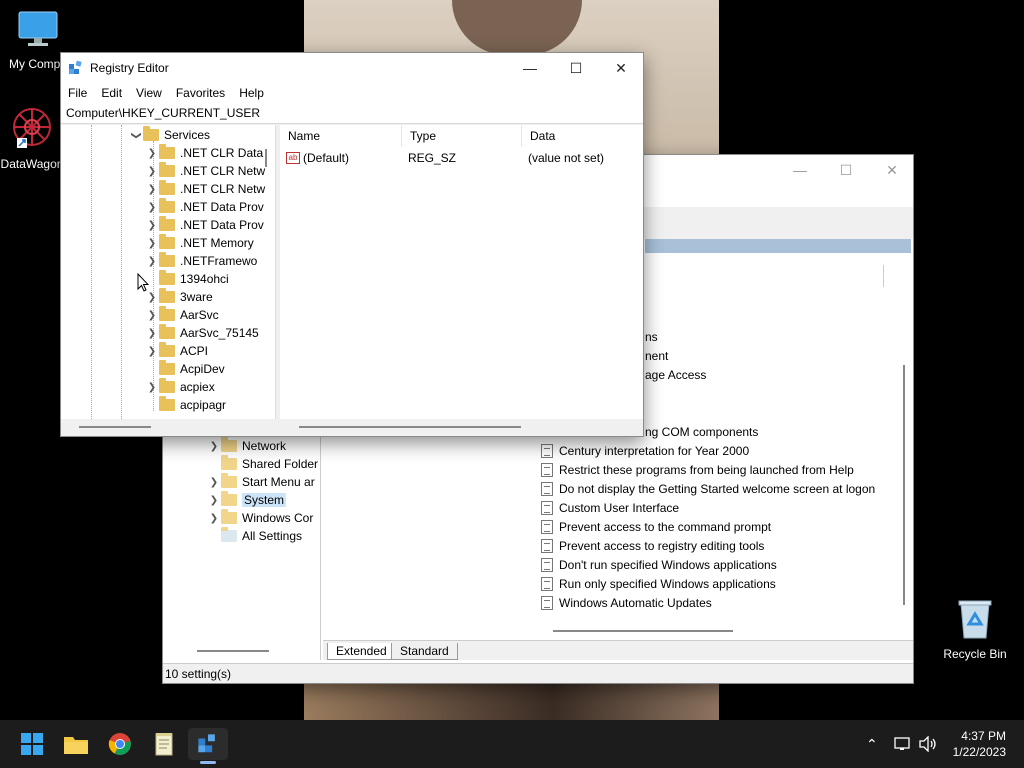 Image resolution: width=1024 pixels, height=768 pixels. I want to click on gp-setting-row: Run only specified Windows applications, so click(658, 583).